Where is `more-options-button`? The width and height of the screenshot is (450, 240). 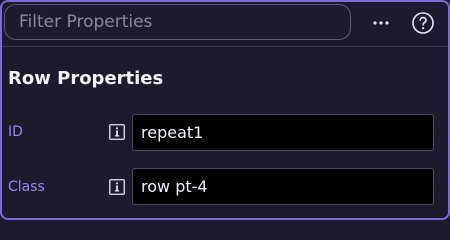 more-options-button is located at coordinates (381, 23).